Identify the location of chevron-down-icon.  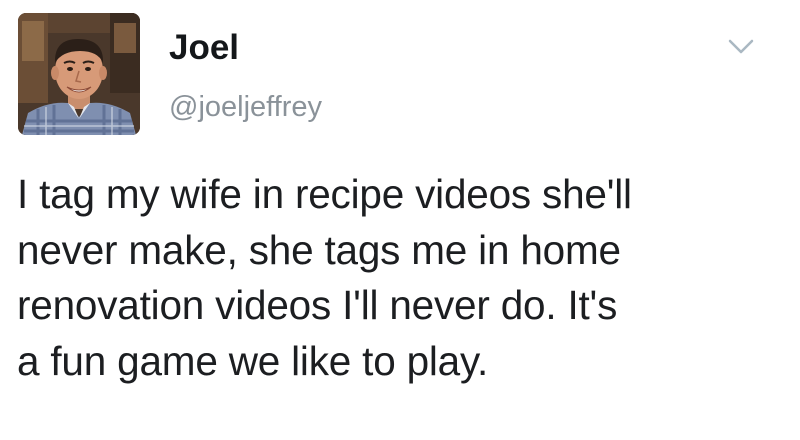
(741, 47).